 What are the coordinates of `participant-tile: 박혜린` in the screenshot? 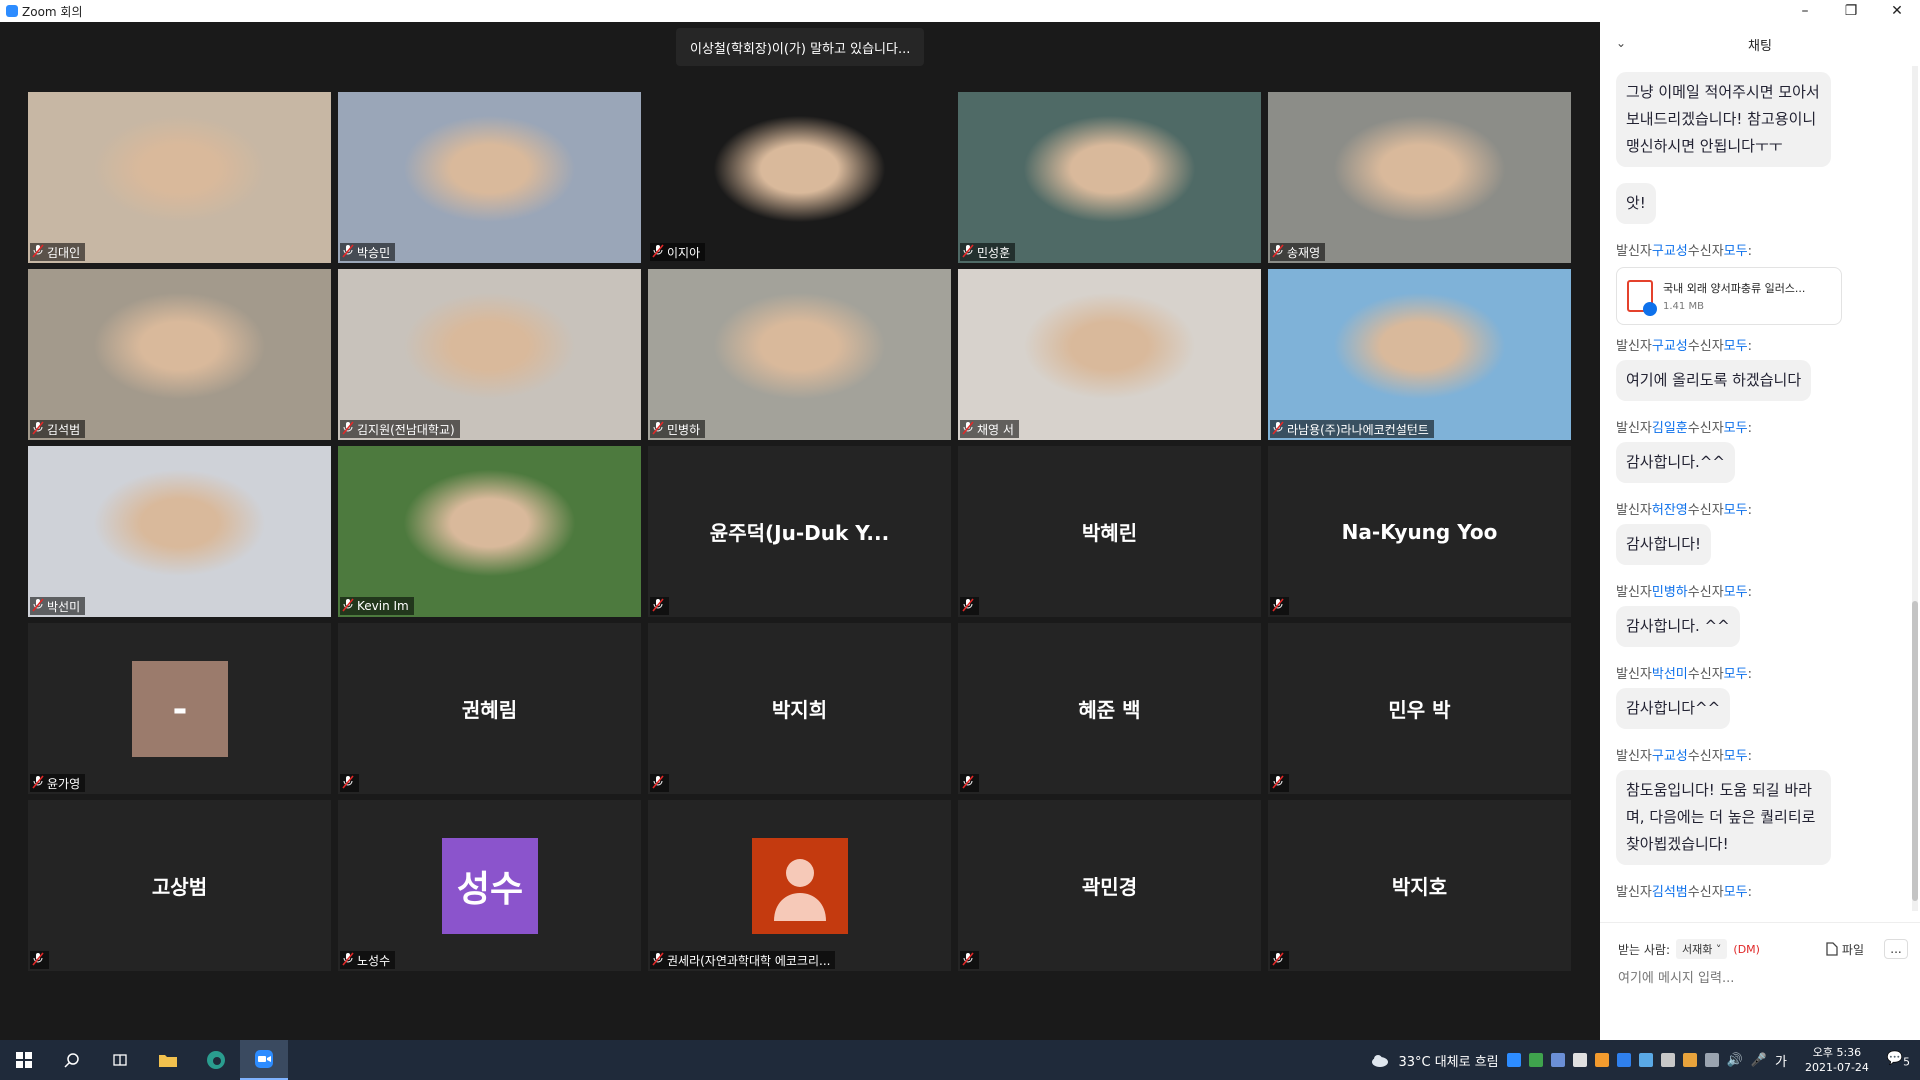 It's located at (1109, 531).